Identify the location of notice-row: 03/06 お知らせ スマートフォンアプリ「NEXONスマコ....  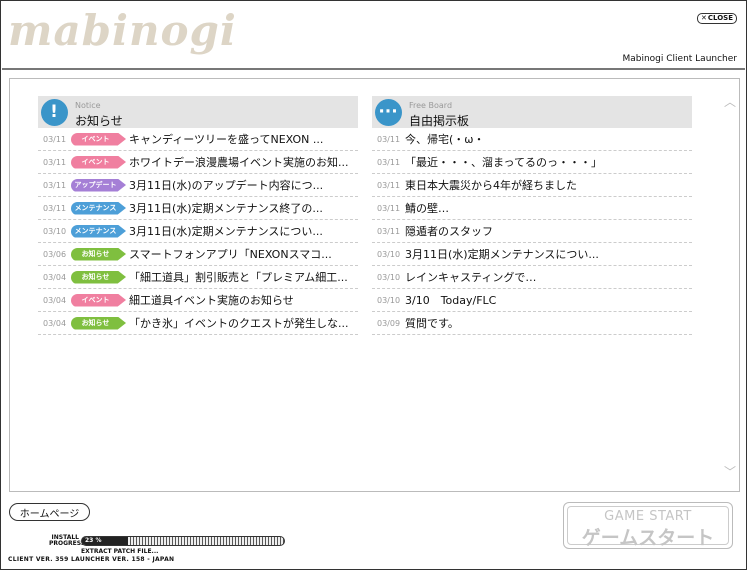
(198, 254).